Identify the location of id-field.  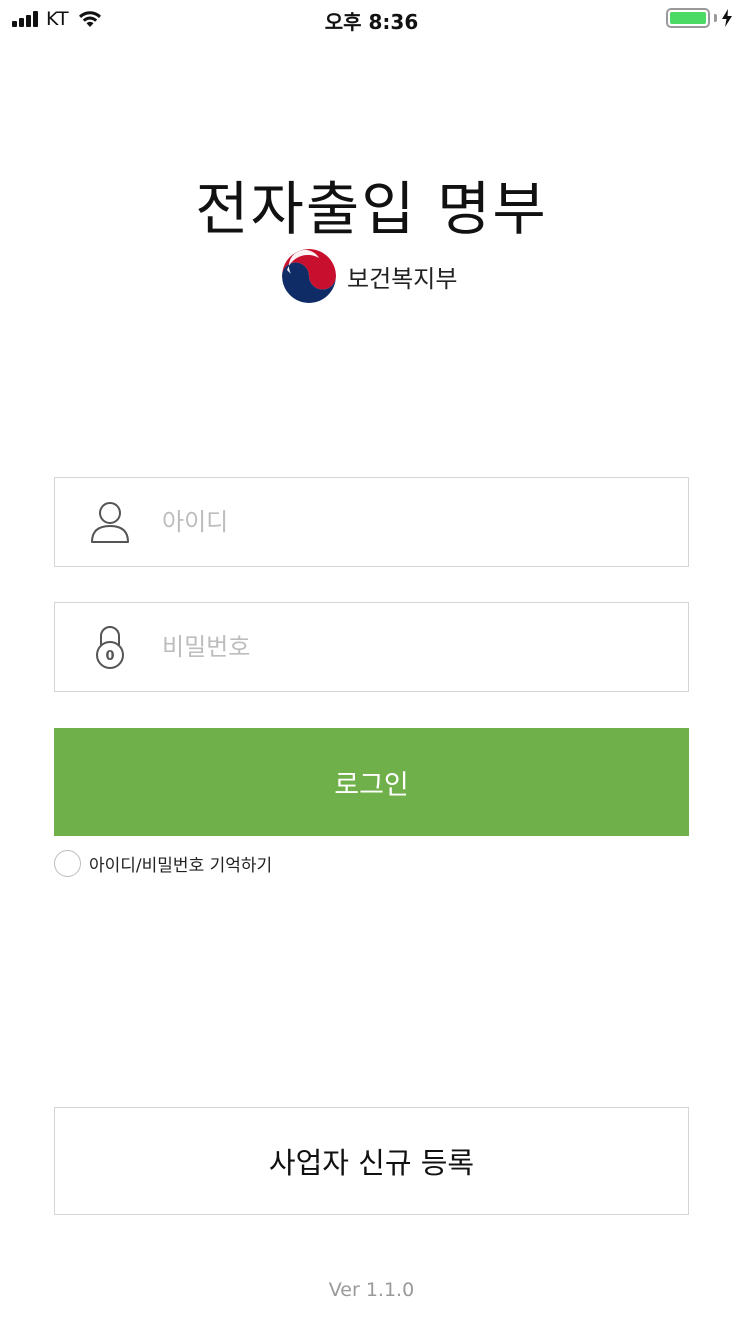
(371, 522).